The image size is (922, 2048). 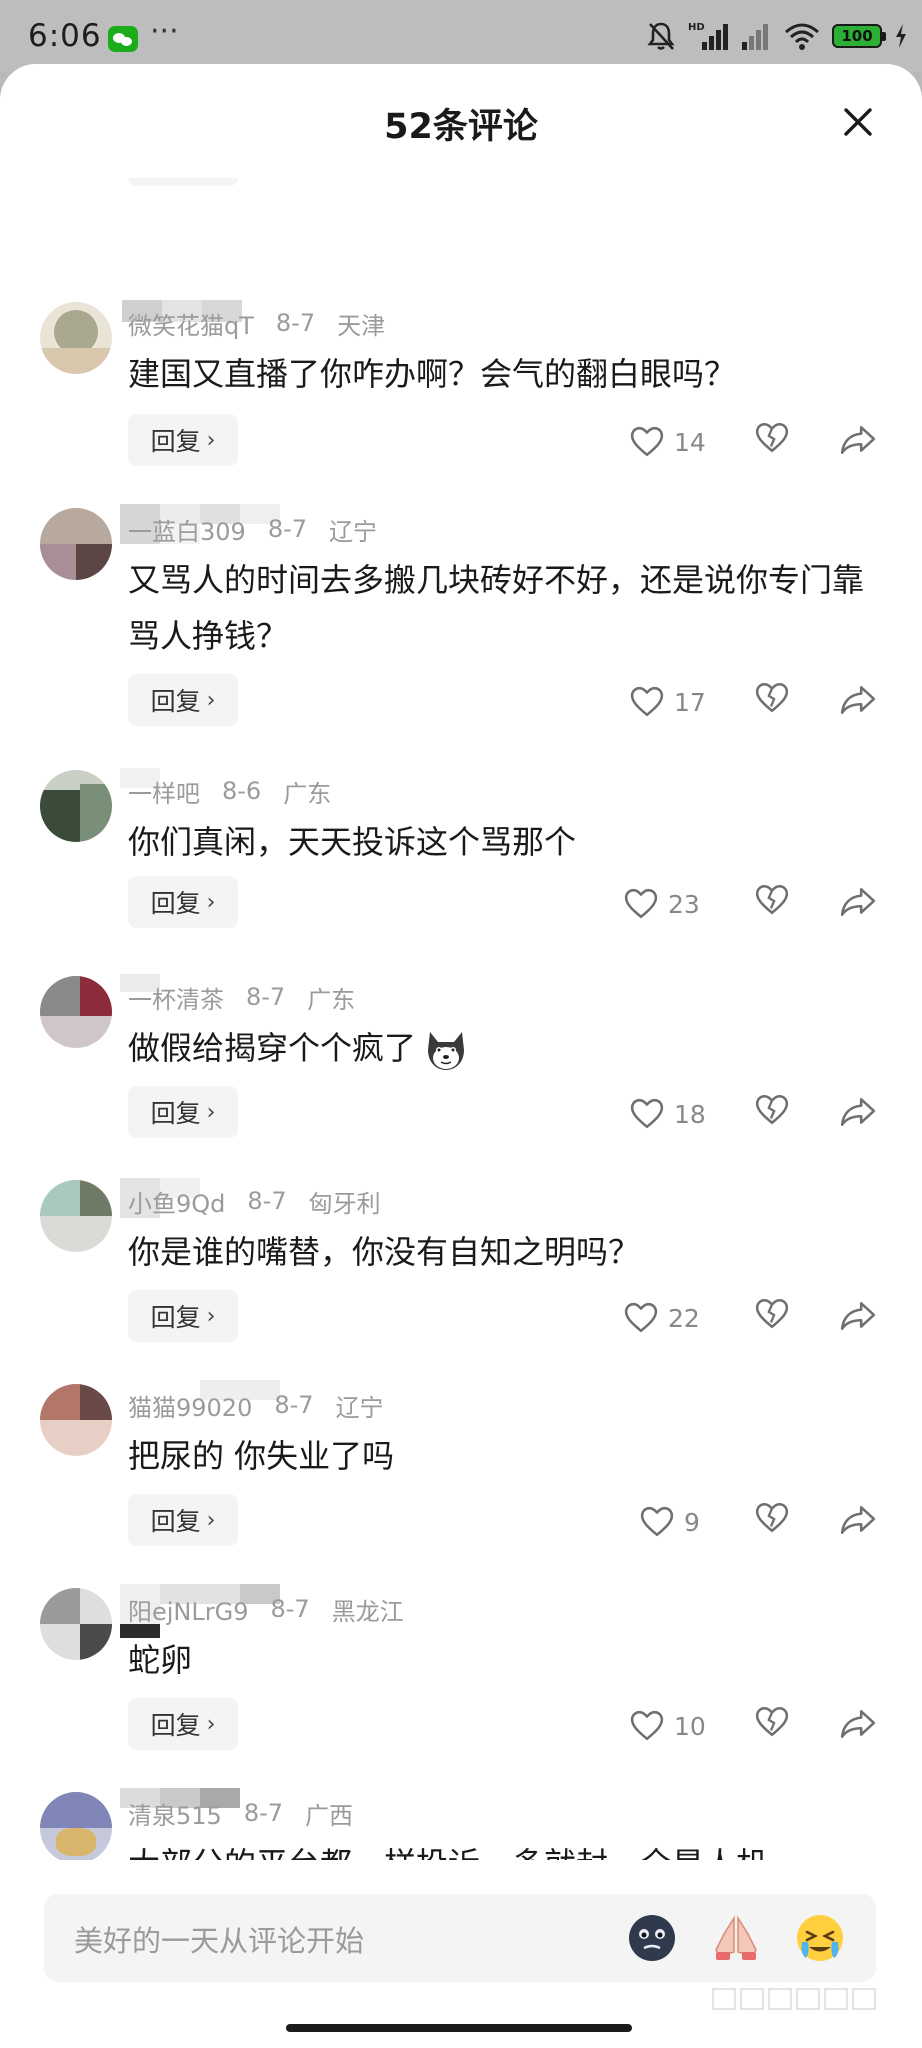 I want to click on comment-input: 美好的一天从评论开始, so click(x=460, y=1938).